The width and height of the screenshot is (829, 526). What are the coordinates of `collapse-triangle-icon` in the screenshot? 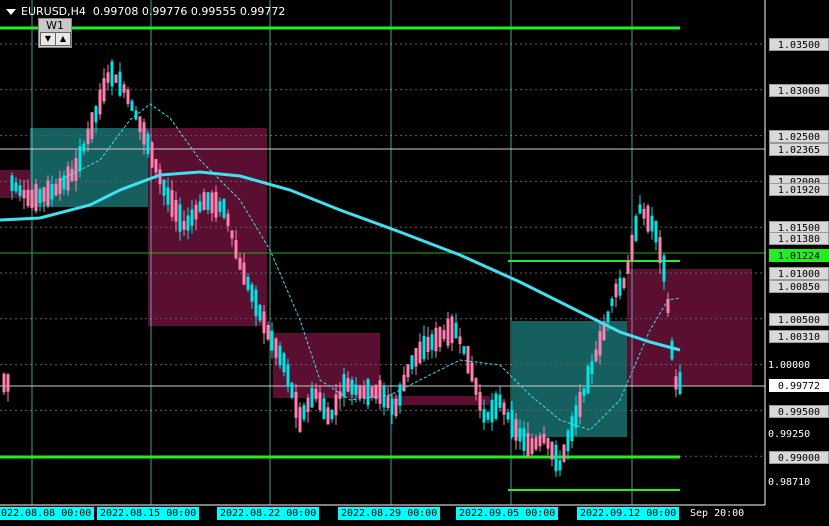 It's located at (11, 12).